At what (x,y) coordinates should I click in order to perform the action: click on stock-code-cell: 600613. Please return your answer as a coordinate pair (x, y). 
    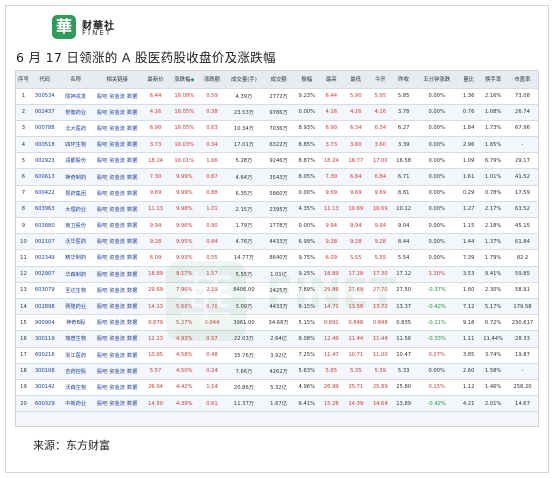
    Looking at the image, I should click on (44, 177).